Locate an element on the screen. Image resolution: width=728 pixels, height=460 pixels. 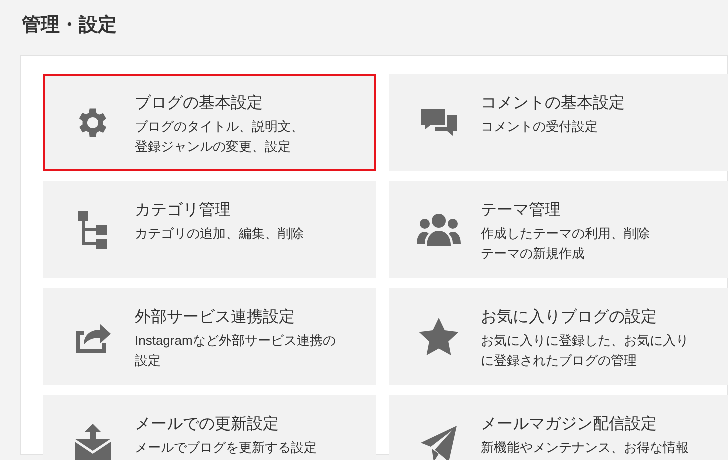
card-title: お気に入りブログの設定 is located at coordinates (569, 318).